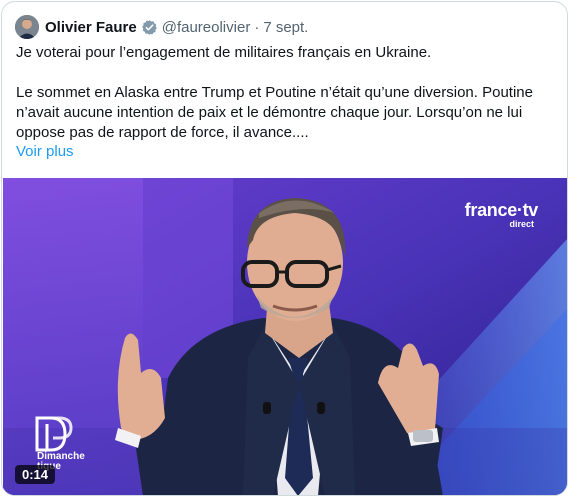 The image size is (570, 498). I want to click on show-logo-mark-icon, so click(54, 434).